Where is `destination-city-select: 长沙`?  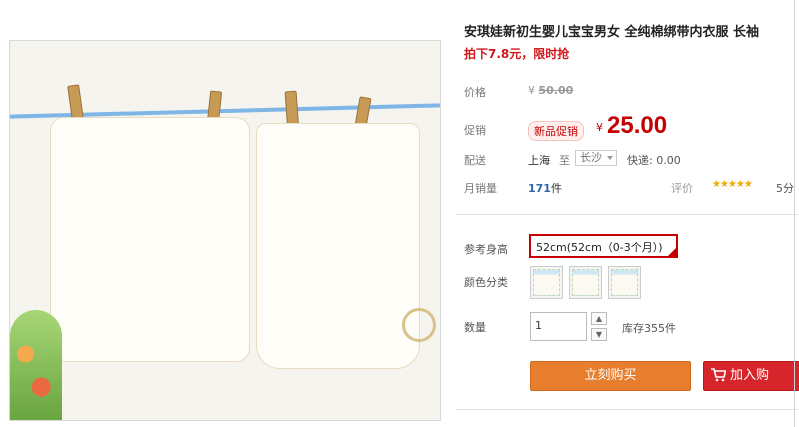 destination-city-select: 长沙 is located at coordinates (596, 158).